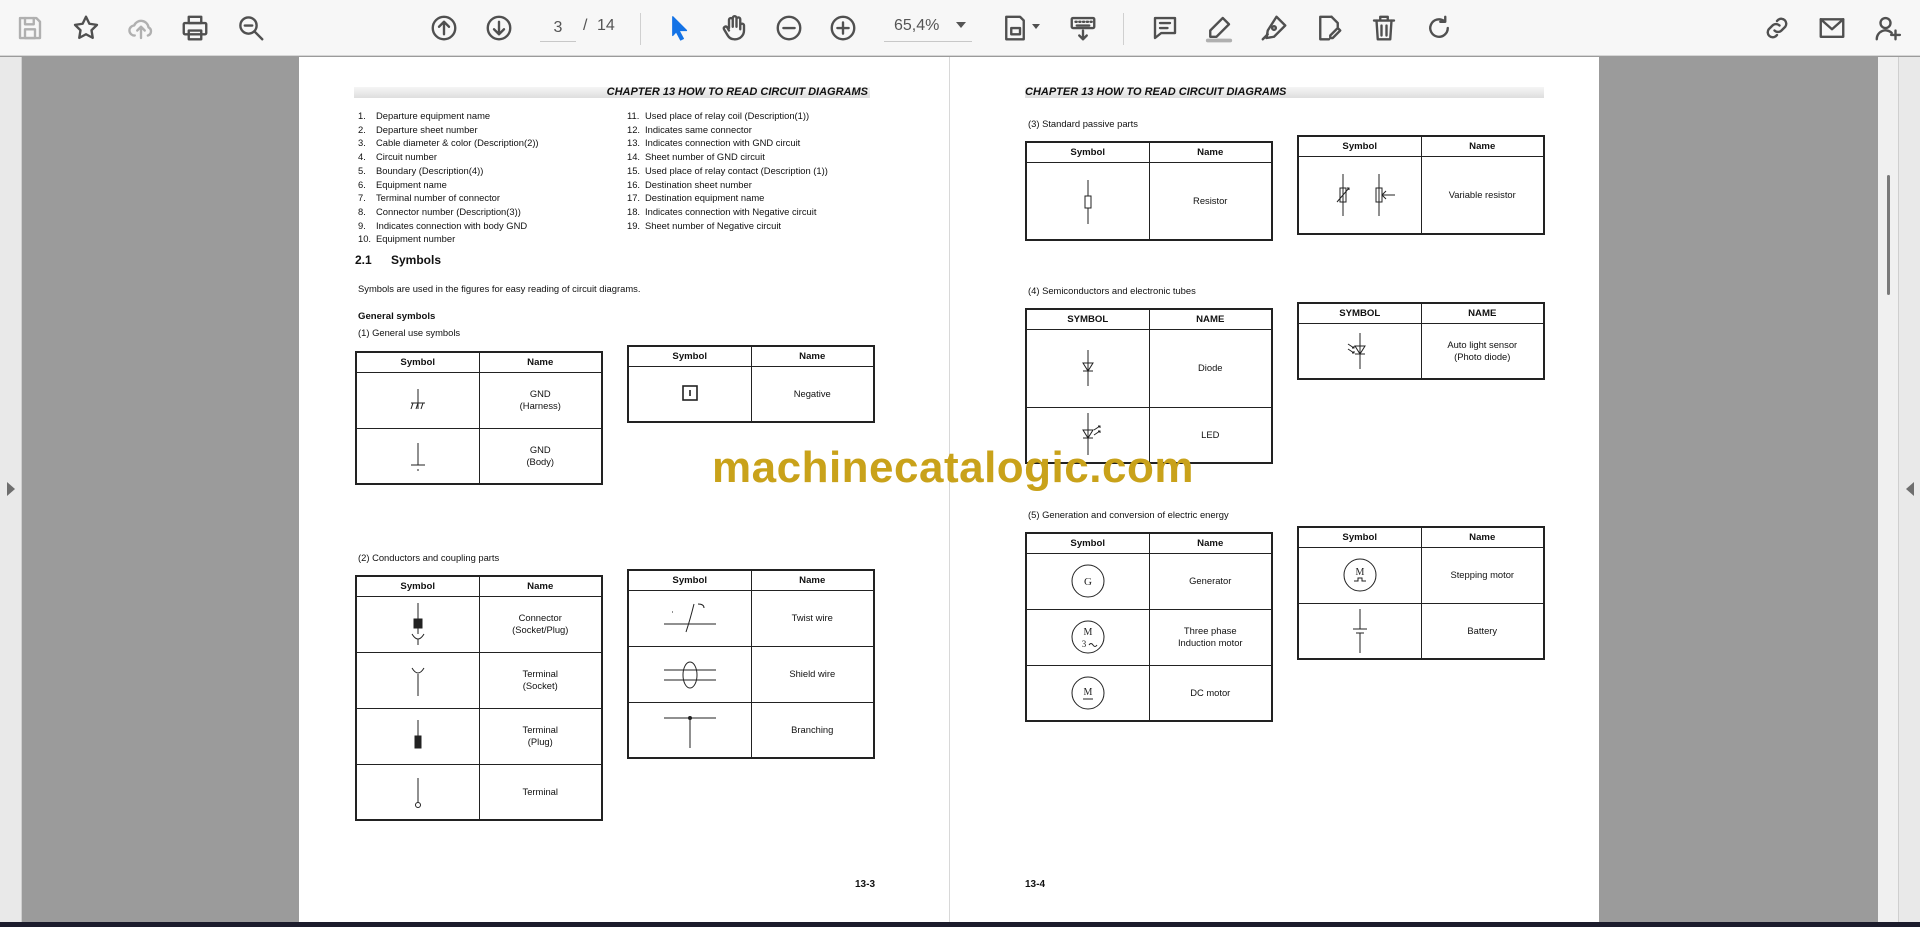 This screenshot has width=1920, height=927. Describe the element at coordinates (1439, 28) in the screenshot. I see `rotate-button` at that location.